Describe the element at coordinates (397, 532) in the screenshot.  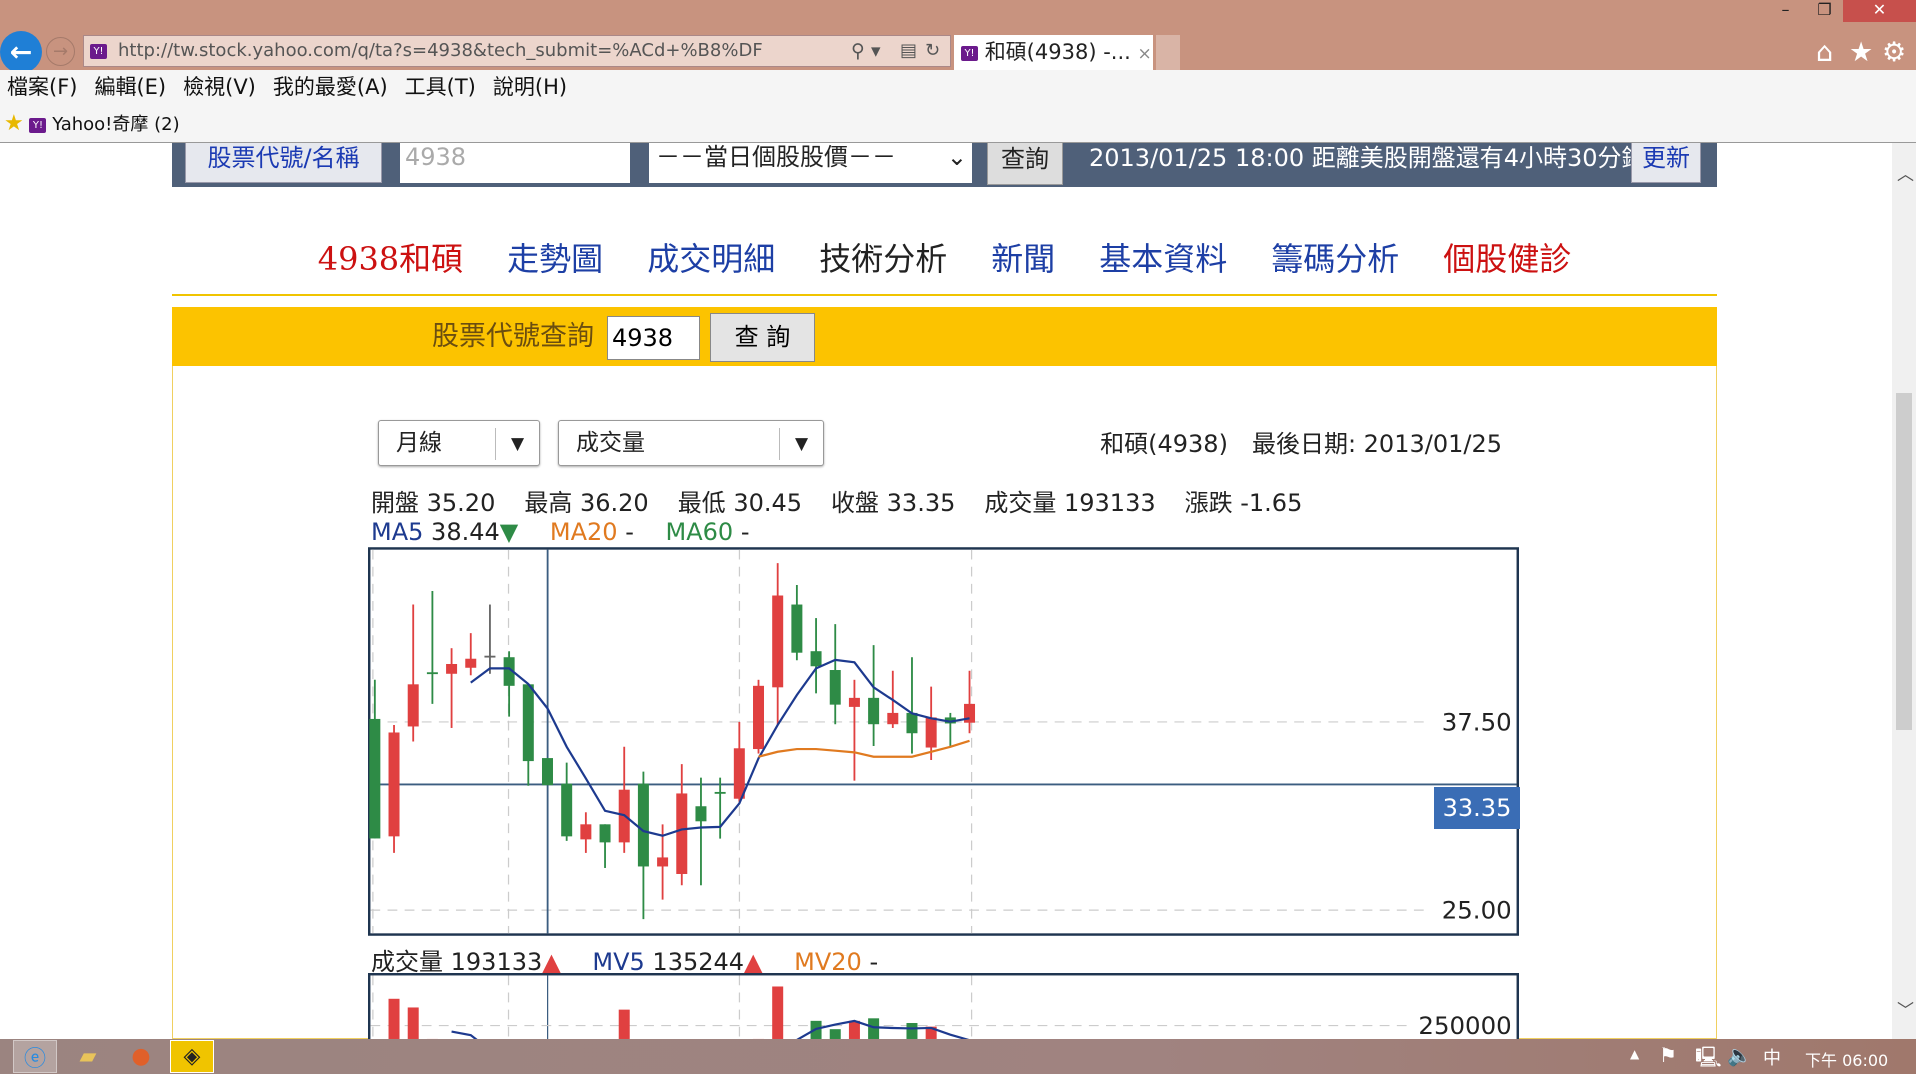
I see `ma5-label: MA5` at that location.